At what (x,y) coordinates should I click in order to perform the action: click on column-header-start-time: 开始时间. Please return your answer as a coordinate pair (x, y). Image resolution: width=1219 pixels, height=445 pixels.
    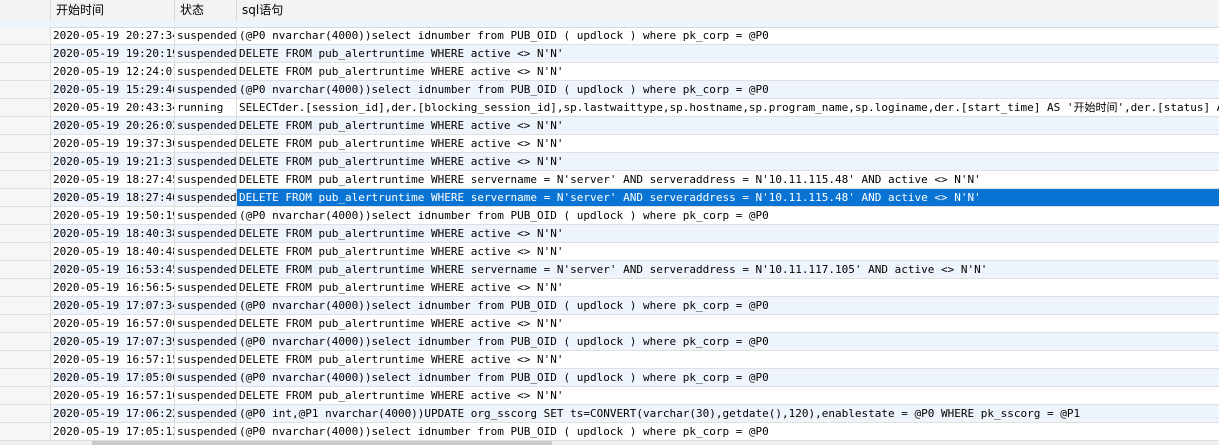
    Looking at the image, I should click on (113, 10).